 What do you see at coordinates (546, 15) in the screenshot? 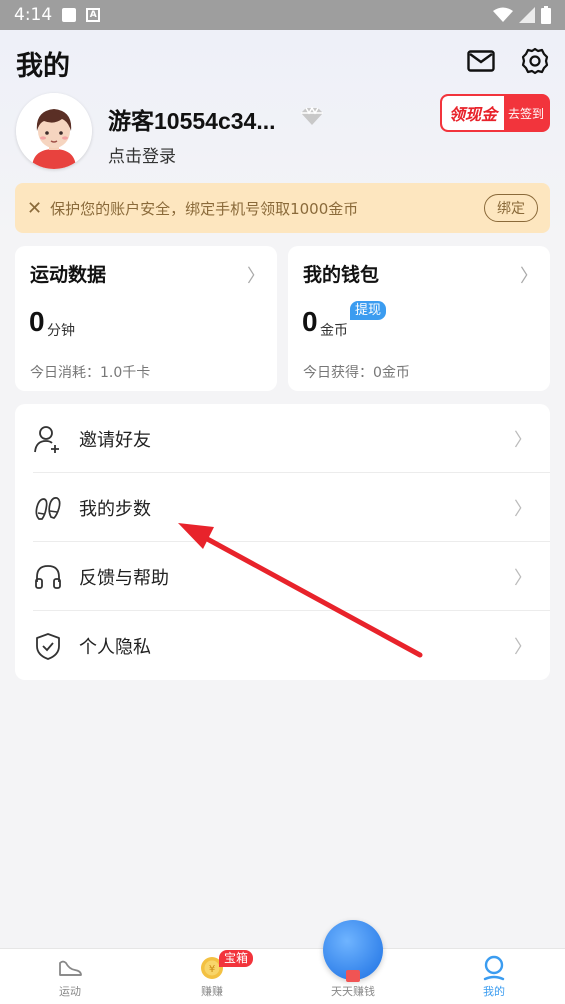
I see `battery-icon` at bounding box center [546, 15].